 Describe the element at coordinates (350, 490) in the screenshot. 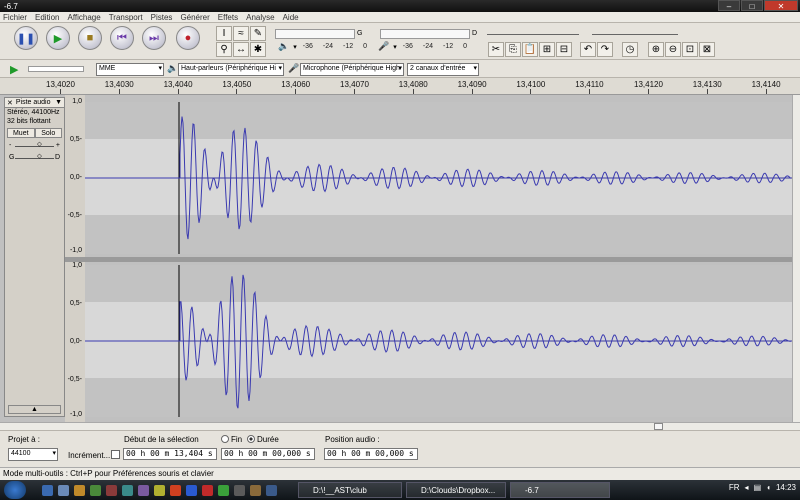

I see `taskbar-item-folder-club: D:\!__AST\club` at that location.